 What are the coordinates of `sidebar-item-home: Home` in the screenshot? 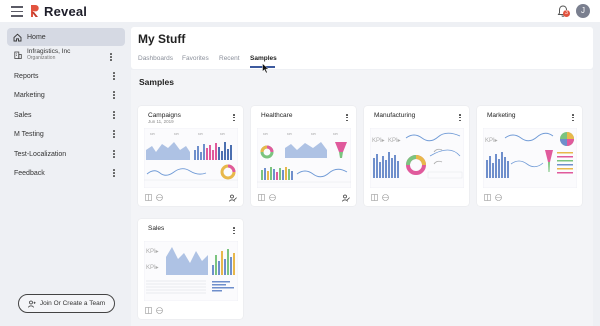 It's located at (66, 37).